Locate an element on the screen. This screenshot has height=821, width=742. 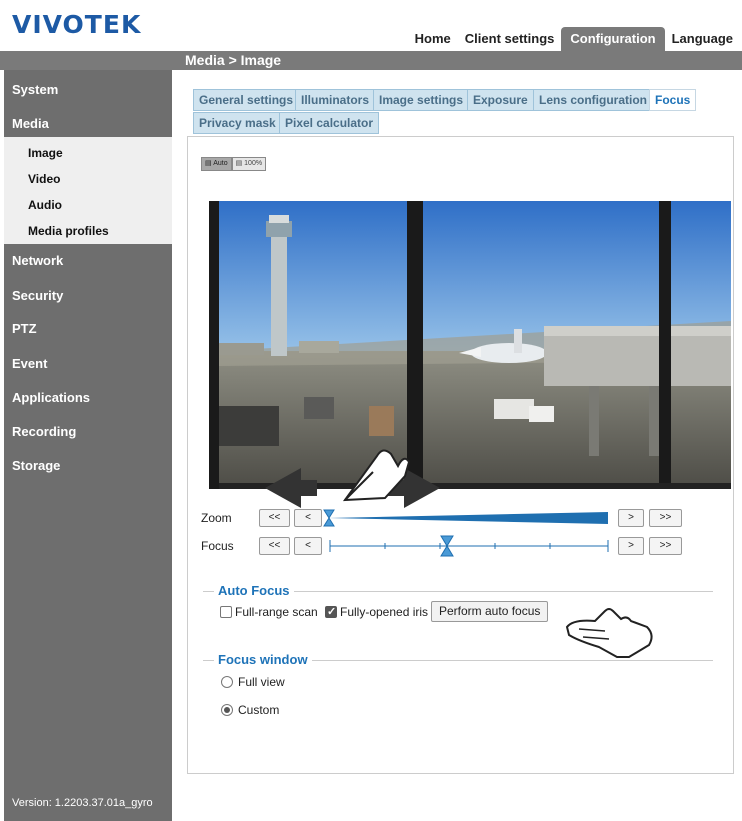
tab-privacy-mask: Privacy mask is located at coordinates (237, 123).